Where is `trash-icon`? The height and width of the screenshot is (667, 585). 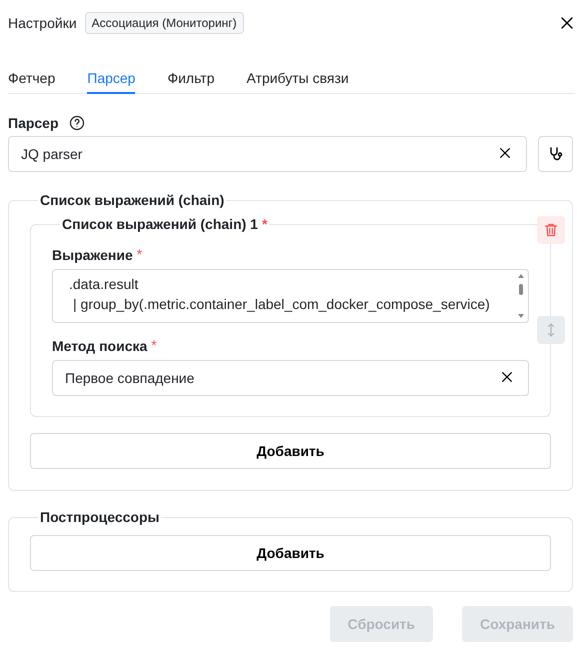 trash-icon is located at coordinates (551, 230).